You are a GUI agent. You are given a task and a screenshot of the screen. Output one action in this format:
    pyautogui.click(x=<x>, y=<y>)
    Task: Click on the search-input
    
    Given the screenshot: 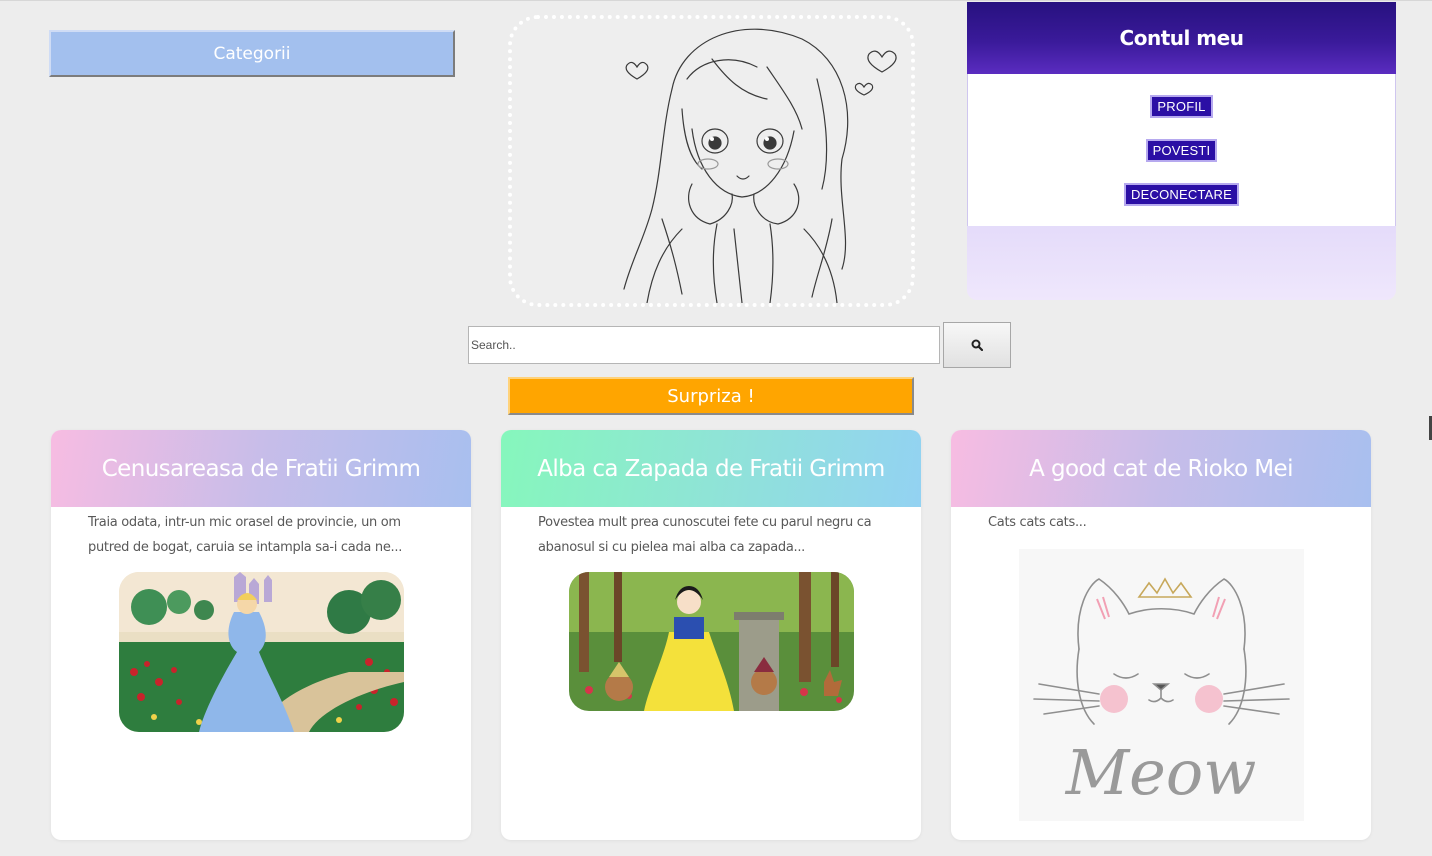 What is the action you would take?
    pyautogui.click(x=704, y=345)
    